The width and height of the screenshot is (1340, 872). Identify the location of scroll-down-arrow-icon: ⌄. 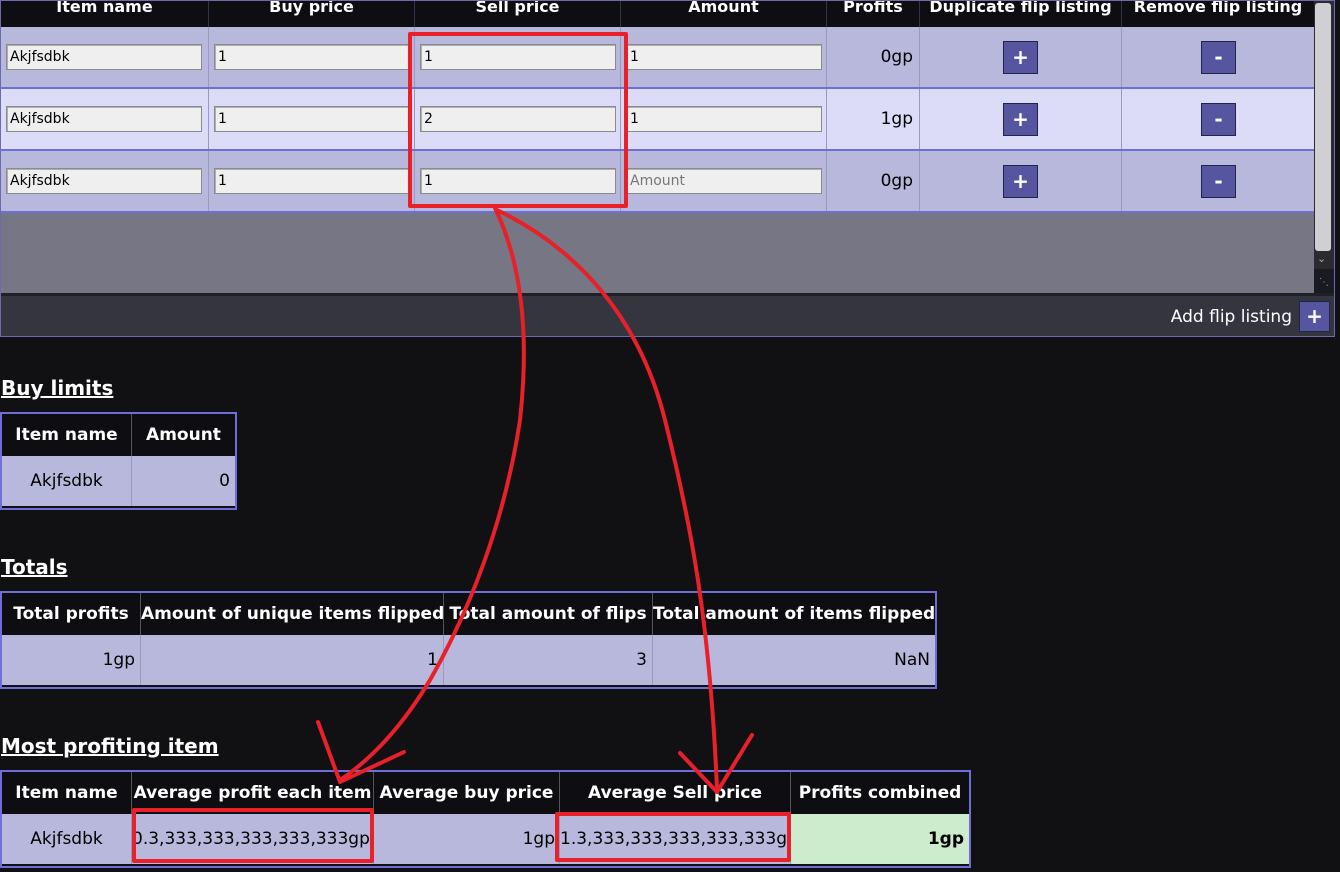
(1321, 258).